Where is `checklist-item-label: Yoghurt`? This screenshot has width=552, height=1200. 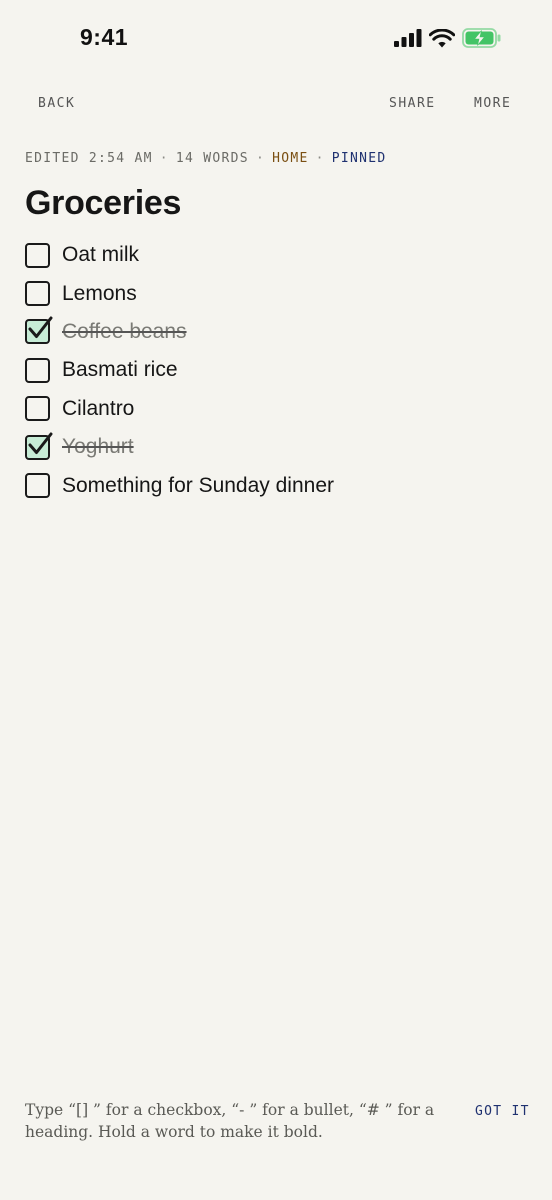
checklist-item-label: Yoghurt is located at coordinates (98, 447).